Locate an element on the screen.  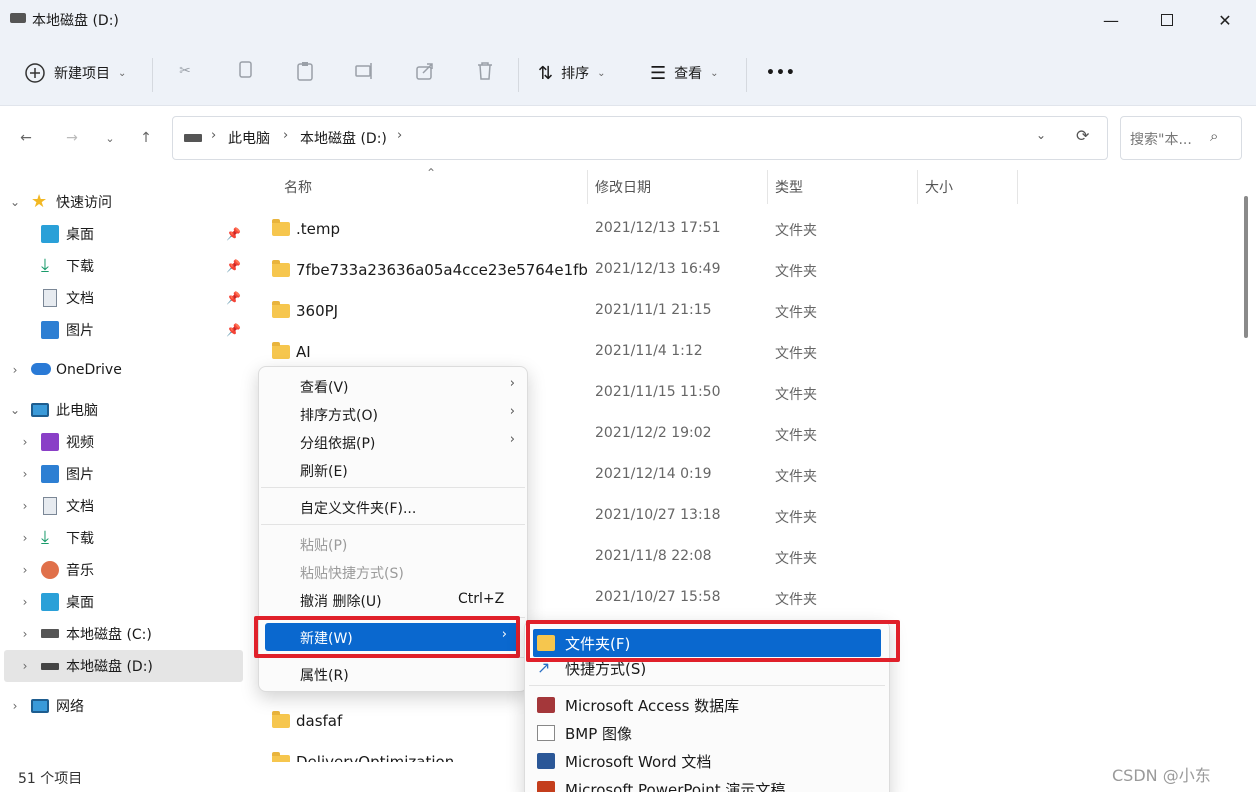
maximize-button is located at coordinates (1167, 20).